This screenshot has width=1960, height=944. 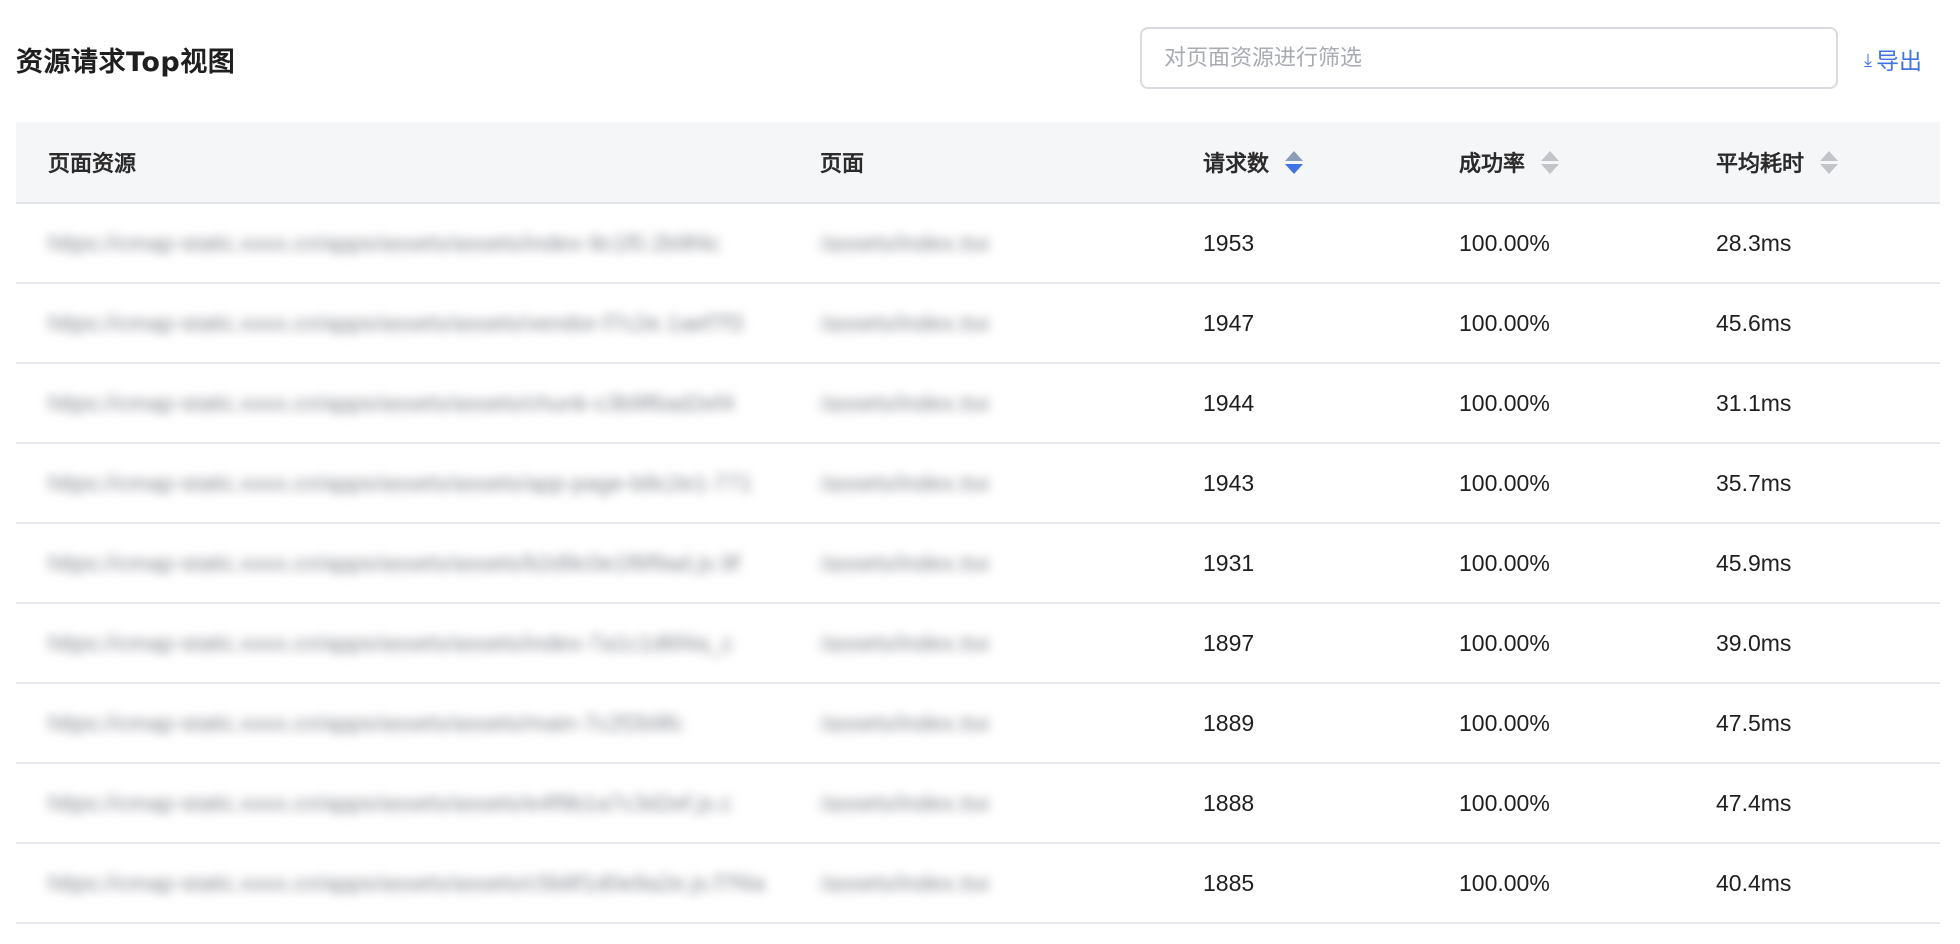 What do you see at coordinates (1829, 162) in the screenshot?
I see `sort-avg-time-icon` at bounding box center [1829, 162].